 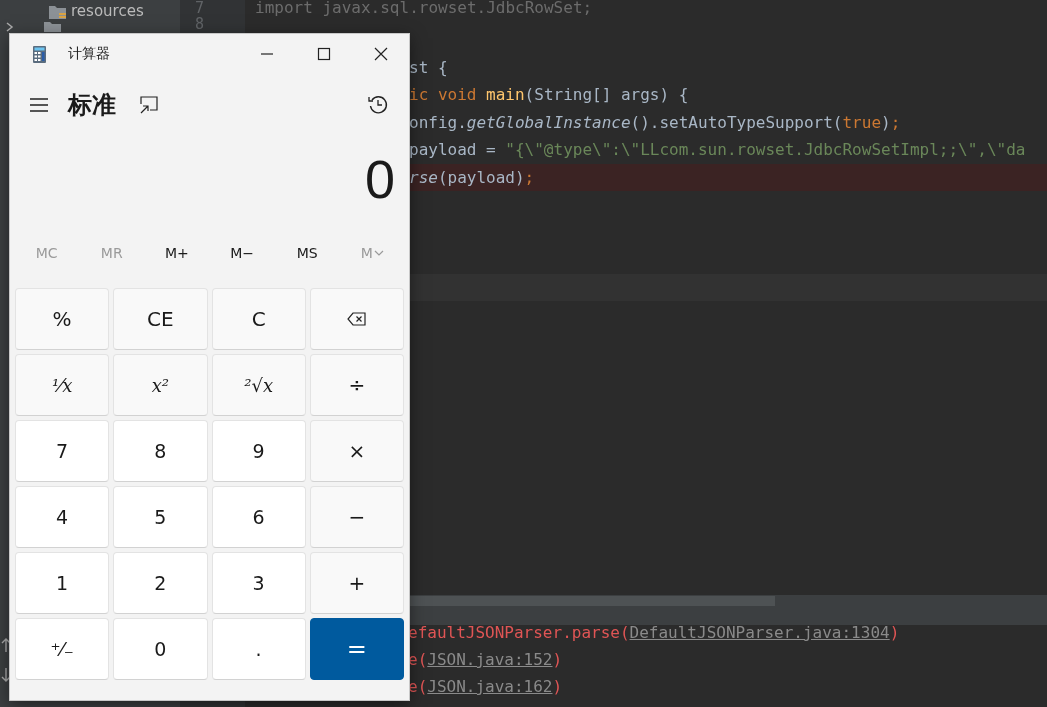 What do you see at coordinates (356, 583) in the screenshot?
I see `operator-key: +` at bounding box center [356, 583].